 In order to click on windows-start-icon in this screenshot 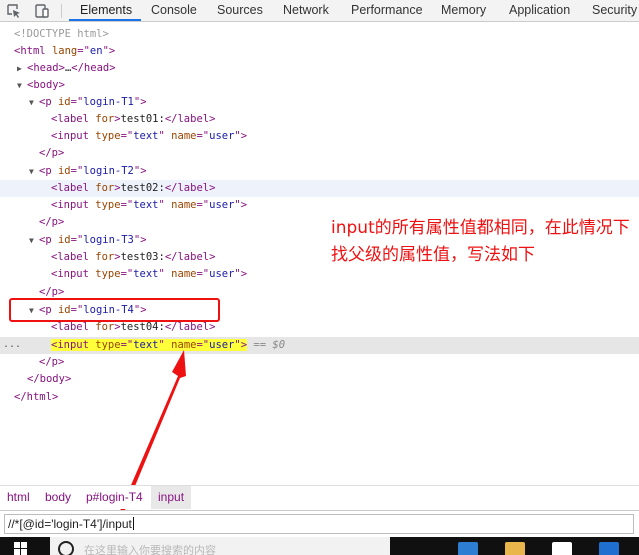, I will do `click(20, 548)`.